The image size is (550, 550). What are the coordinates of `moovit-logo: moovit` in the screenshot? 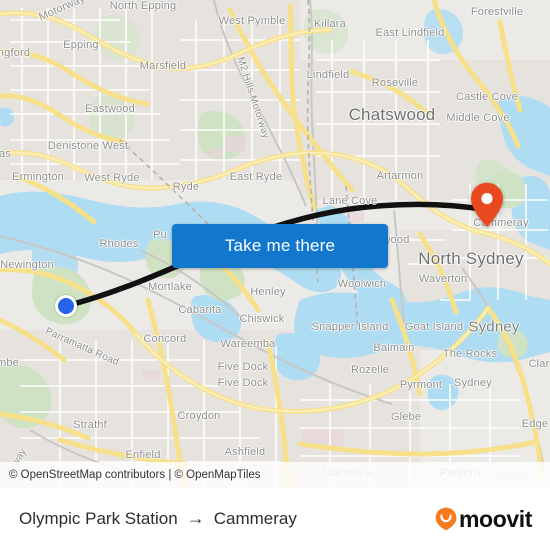 It's located at (483, 519).